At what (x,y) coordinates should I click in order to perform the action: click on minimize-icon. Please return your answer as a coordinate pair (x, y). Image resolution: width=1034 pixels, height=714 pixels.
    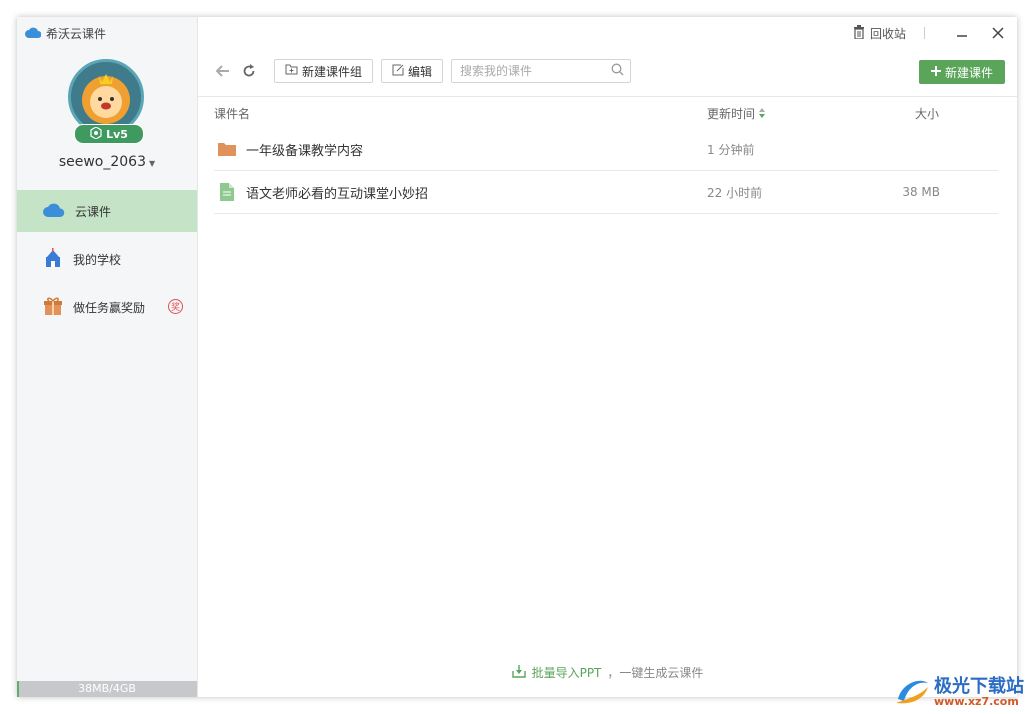
    Looking at the image, I should click on (962, 36).